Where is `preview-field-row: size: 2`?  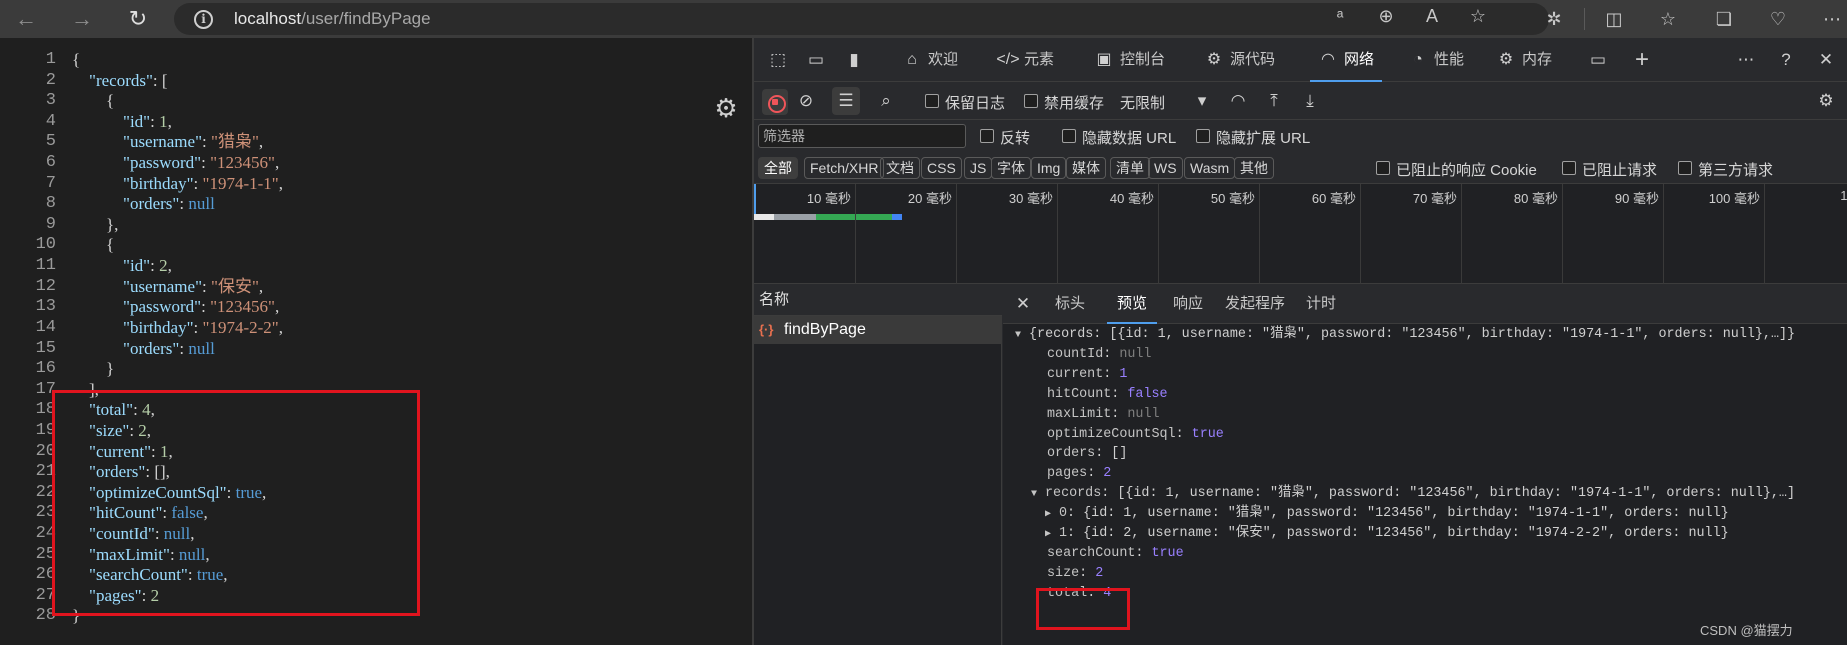
preview-field-row: size: 2 is located at coordinates (1075, 574).